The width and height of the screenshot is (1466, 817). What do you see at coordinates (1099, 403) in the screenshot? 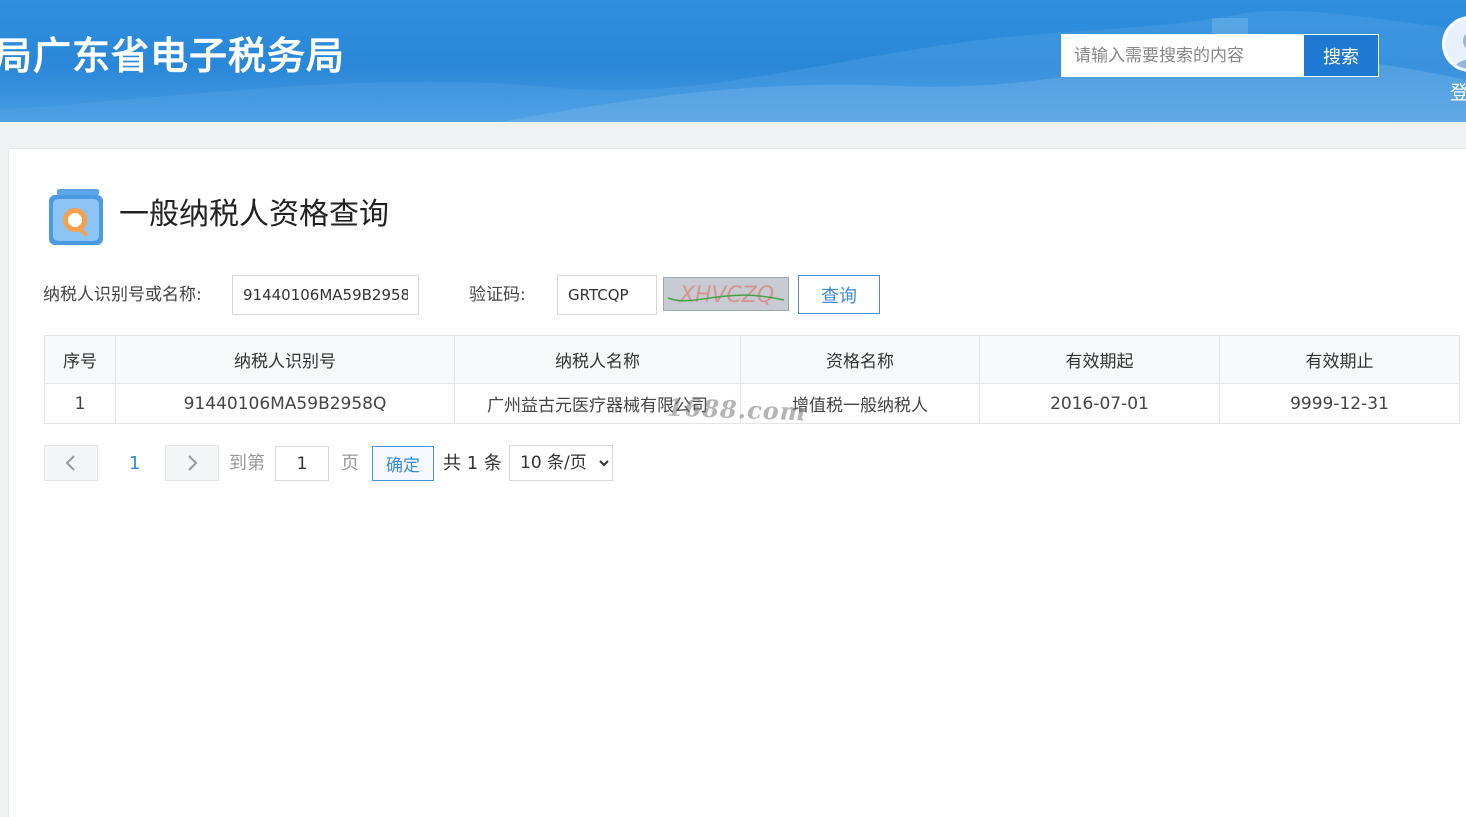
I see `cell-valid-from: 2016-07-01` at bounding box center [1099, 403].